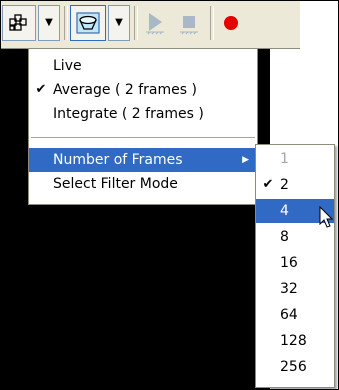  What do you see at coordinates (143, 66) in the screenshot?
I see `menu-item-live: Live` at bounding box center [143, 66].